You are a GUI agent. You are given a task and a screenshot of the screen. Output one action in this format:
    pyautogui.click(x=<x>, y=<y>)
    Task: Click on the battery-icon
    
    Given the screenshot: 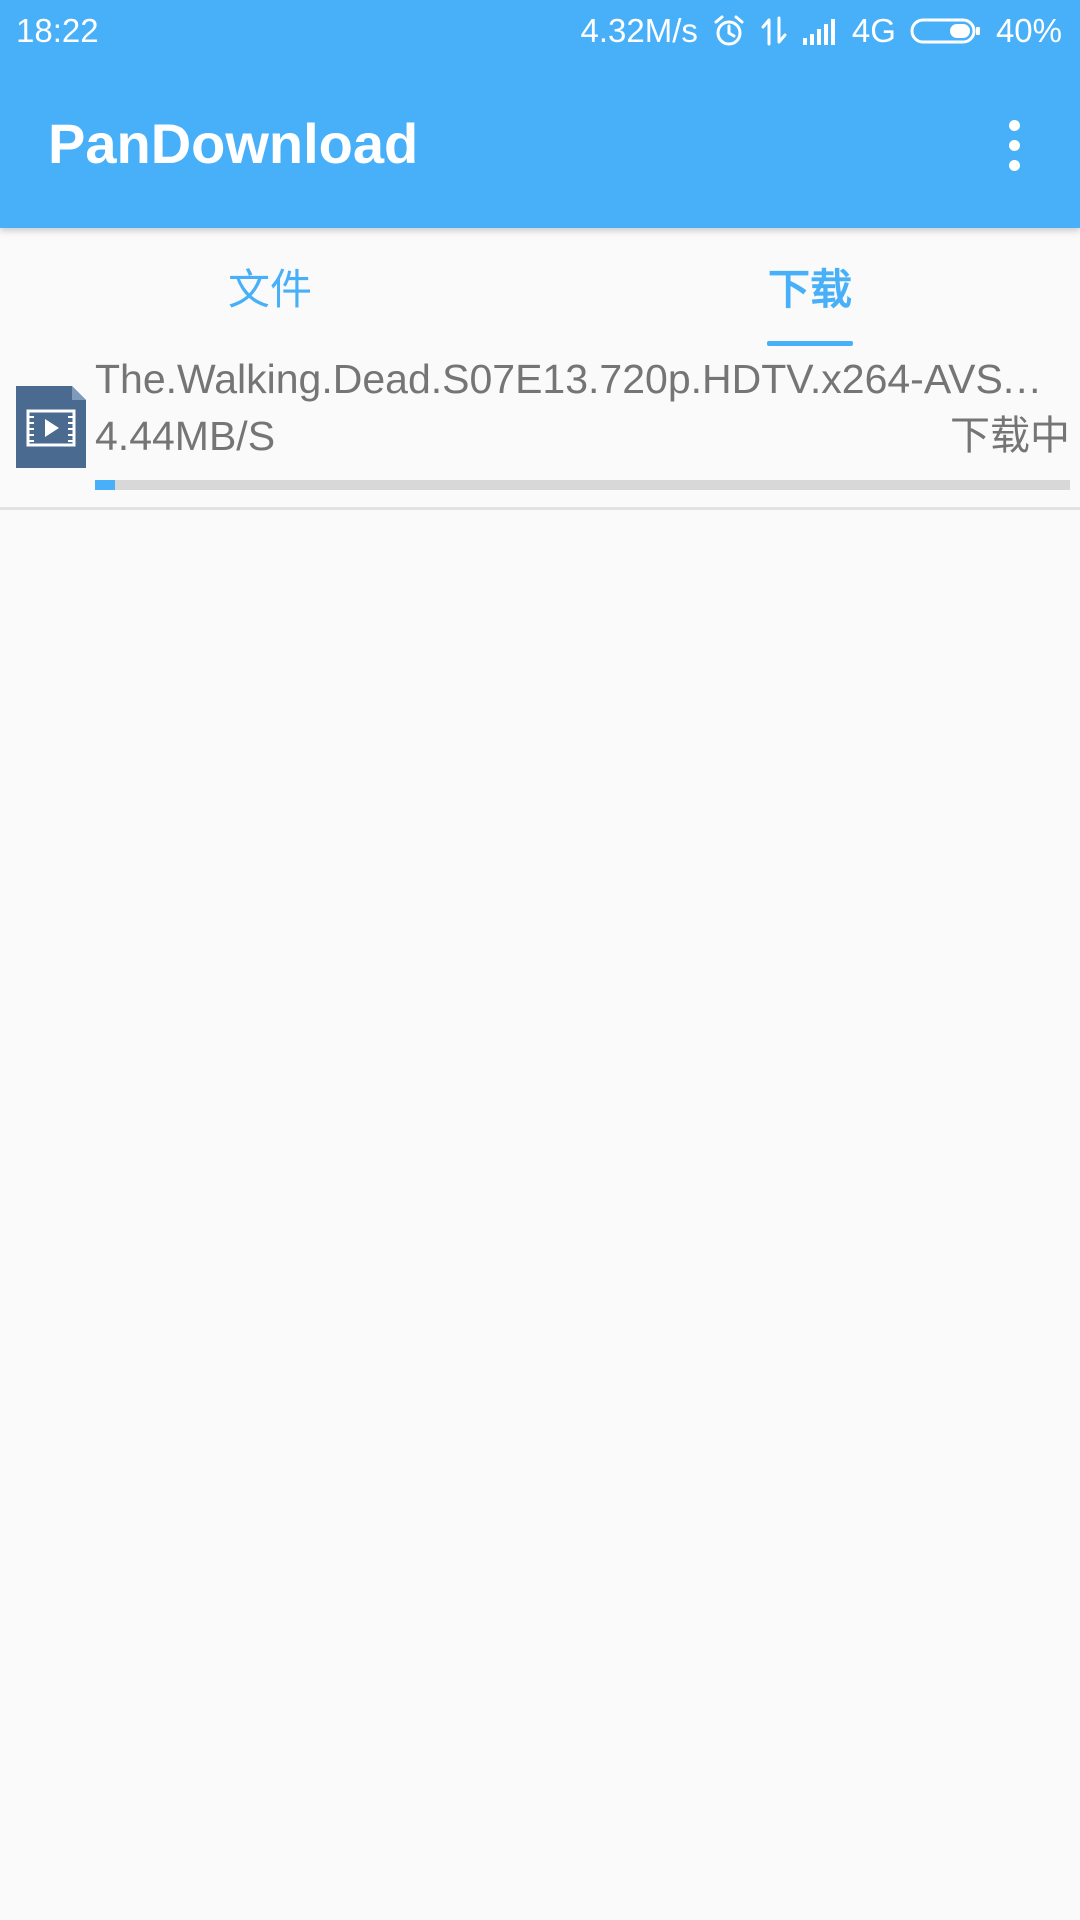 What is the action you would take?
    pyautogui.click(x=946, y=31)
    